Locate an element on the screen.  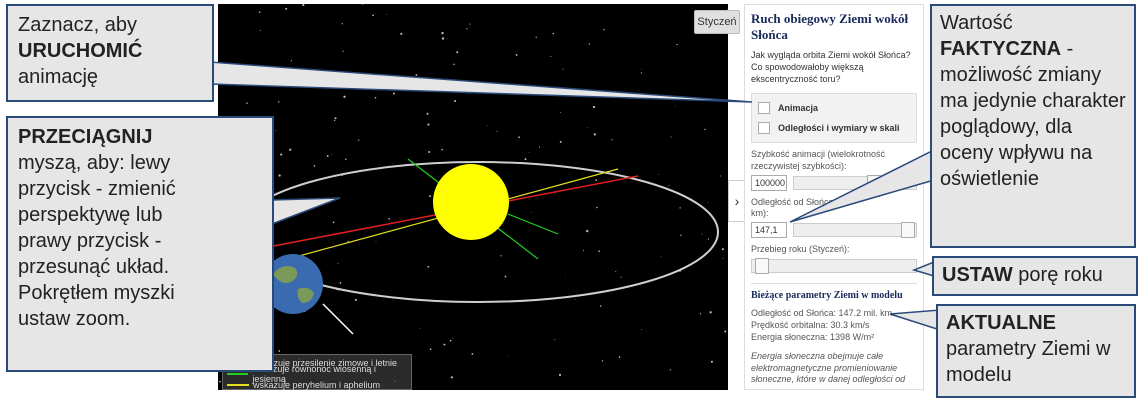
callout-strong: FAKTYCZNA is located at coordinates (1001, 49).